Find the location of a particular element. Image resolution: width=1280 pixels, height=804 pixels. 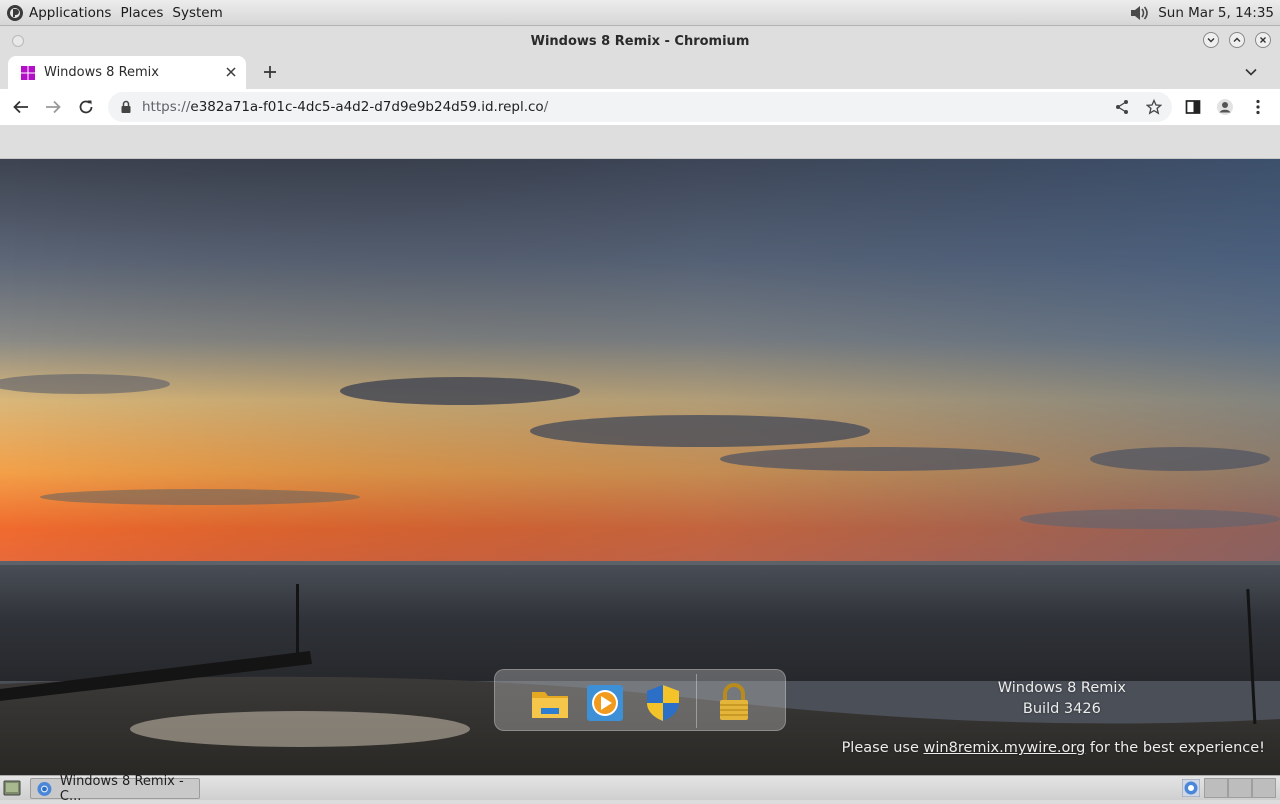

chromium-icon is located at coordinates (44, 788).